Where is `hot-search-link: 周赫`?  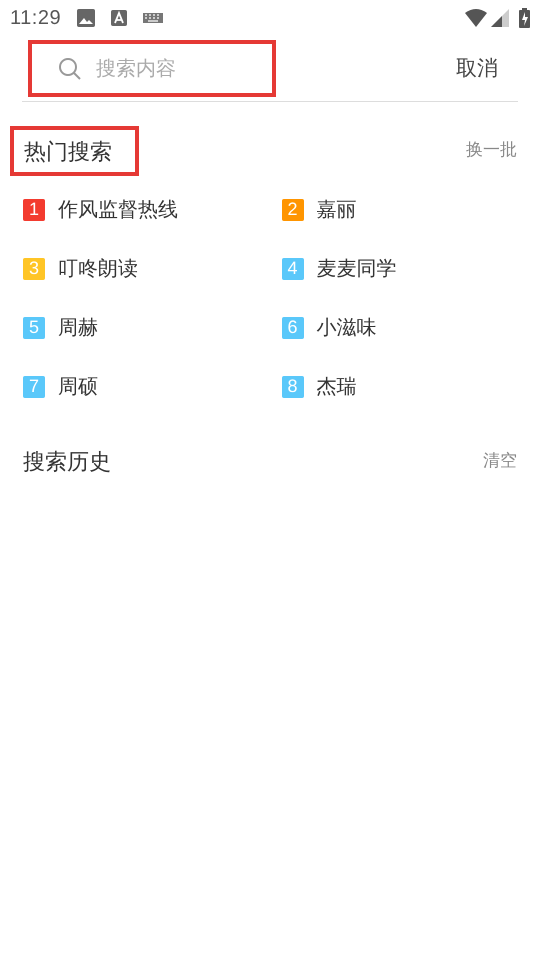
hot-search-link: 周赫 is located at coordinates (78, 327).